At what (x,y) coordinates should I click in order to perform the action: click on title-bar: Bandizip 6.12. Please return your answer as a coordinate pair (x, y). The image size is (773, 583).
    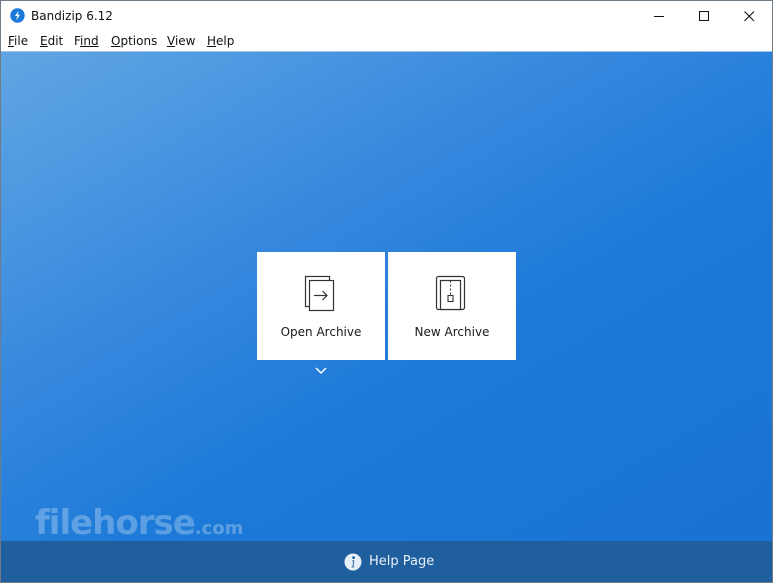
    Looking at the image, I should click on (386, 16).